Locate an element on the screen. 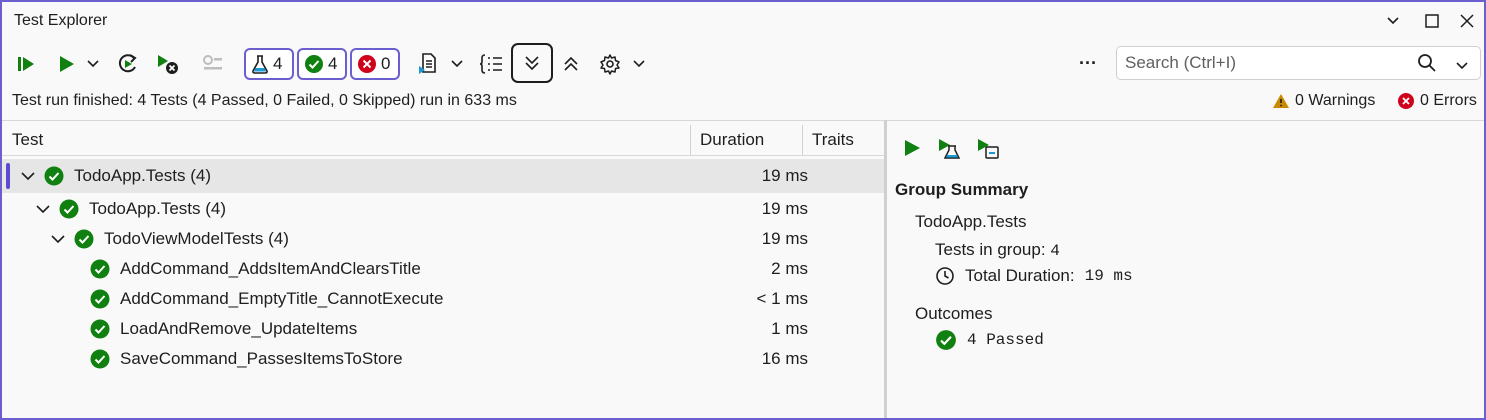 The image size is (1486, 420). test-duration: < 1 ms is located at coordinates (782, 298).